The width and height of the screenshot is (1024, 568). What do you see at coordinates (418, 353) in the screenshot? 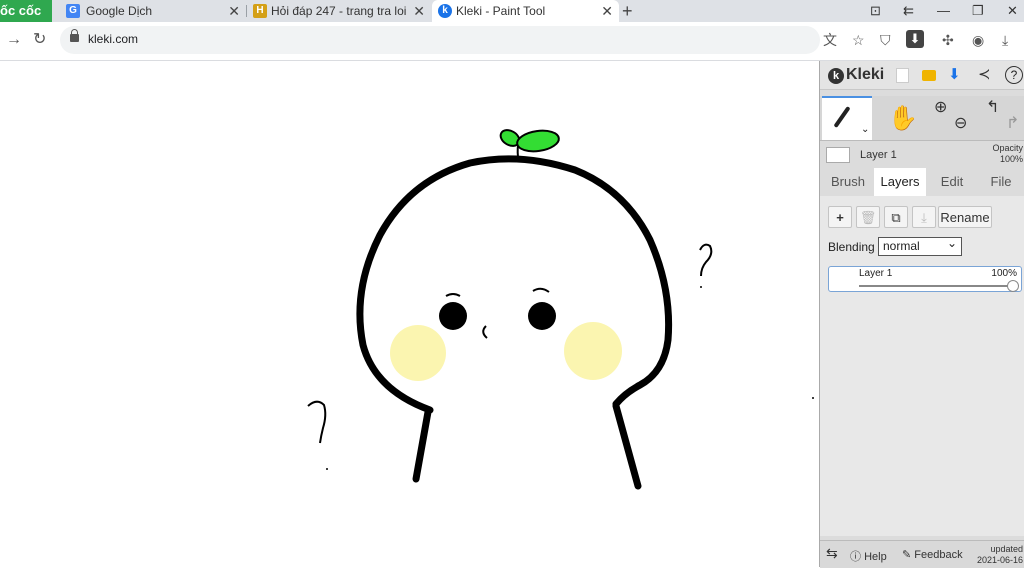
I see `left-cheek` at bounding box center [418, 353].